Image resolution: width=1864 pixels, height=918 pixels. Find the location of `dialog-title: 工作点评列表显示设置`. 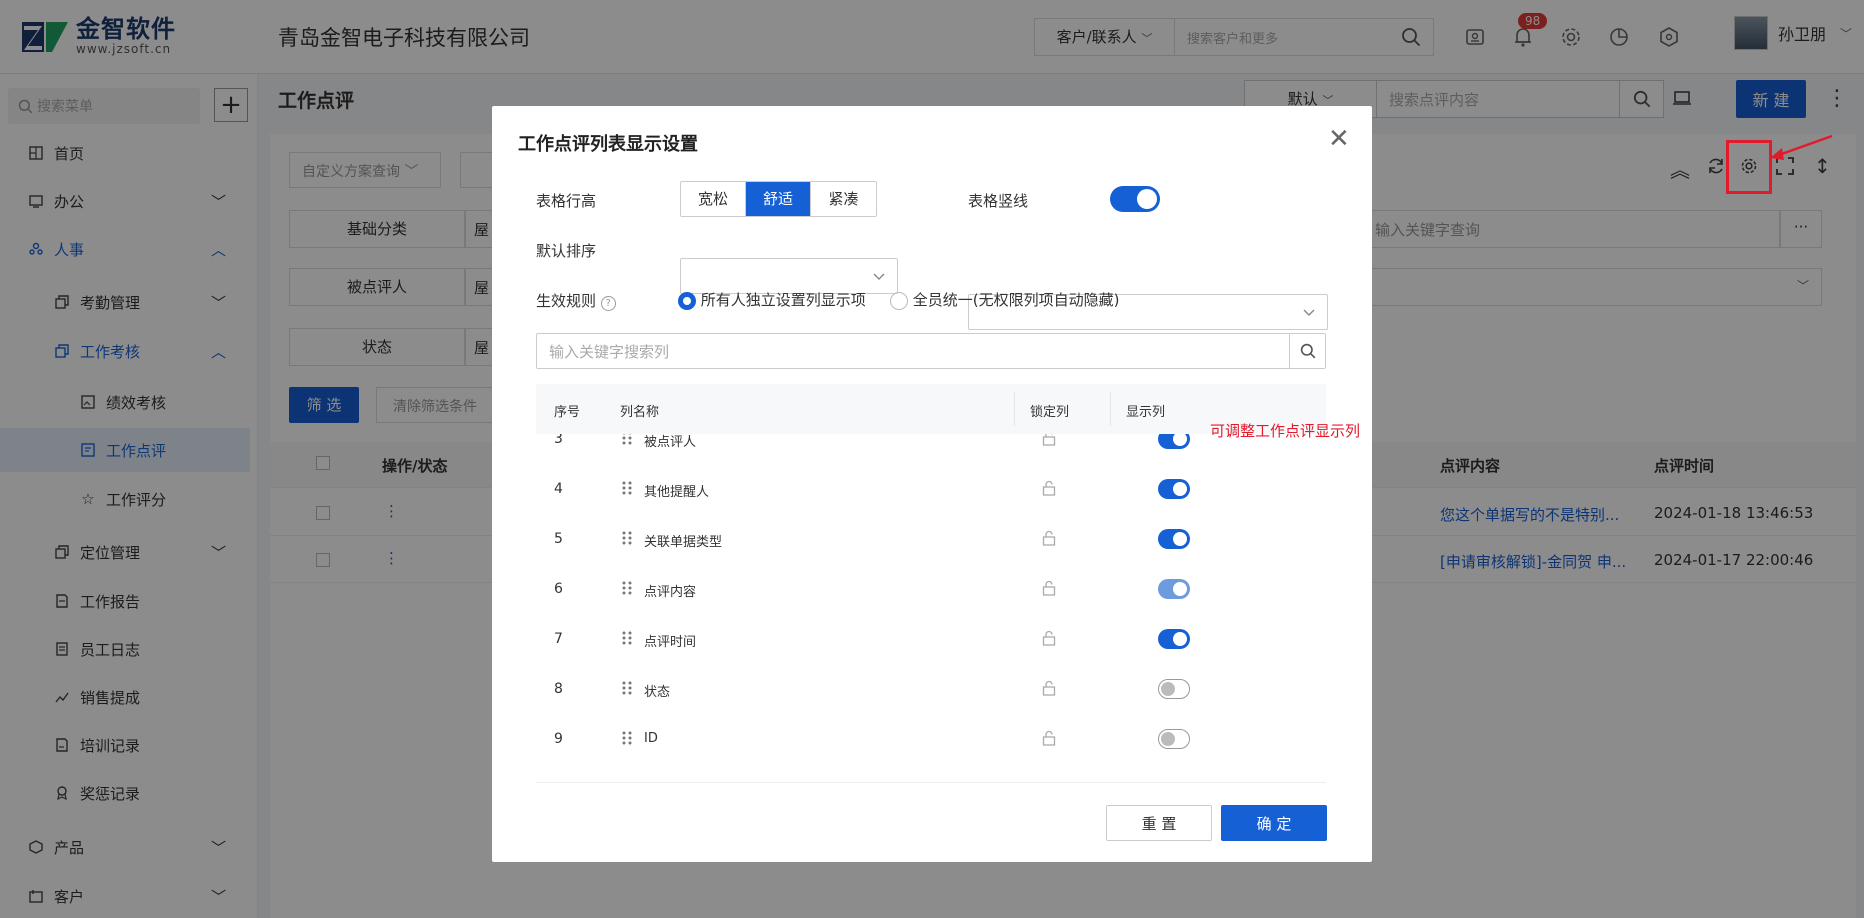

dialog-title: 工作点评列表显示设置 is located at coordinates (608, 144).